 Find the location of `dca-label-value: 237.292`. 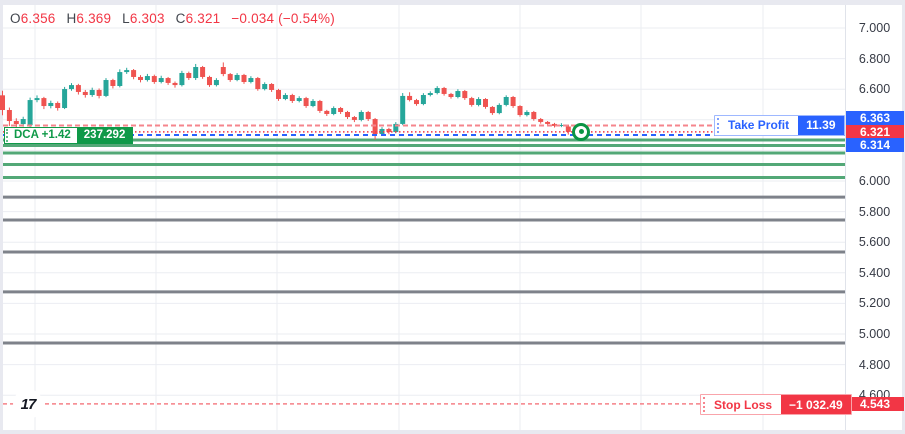

dca-label-value: 237.292 is located at coordinates (104, 135).